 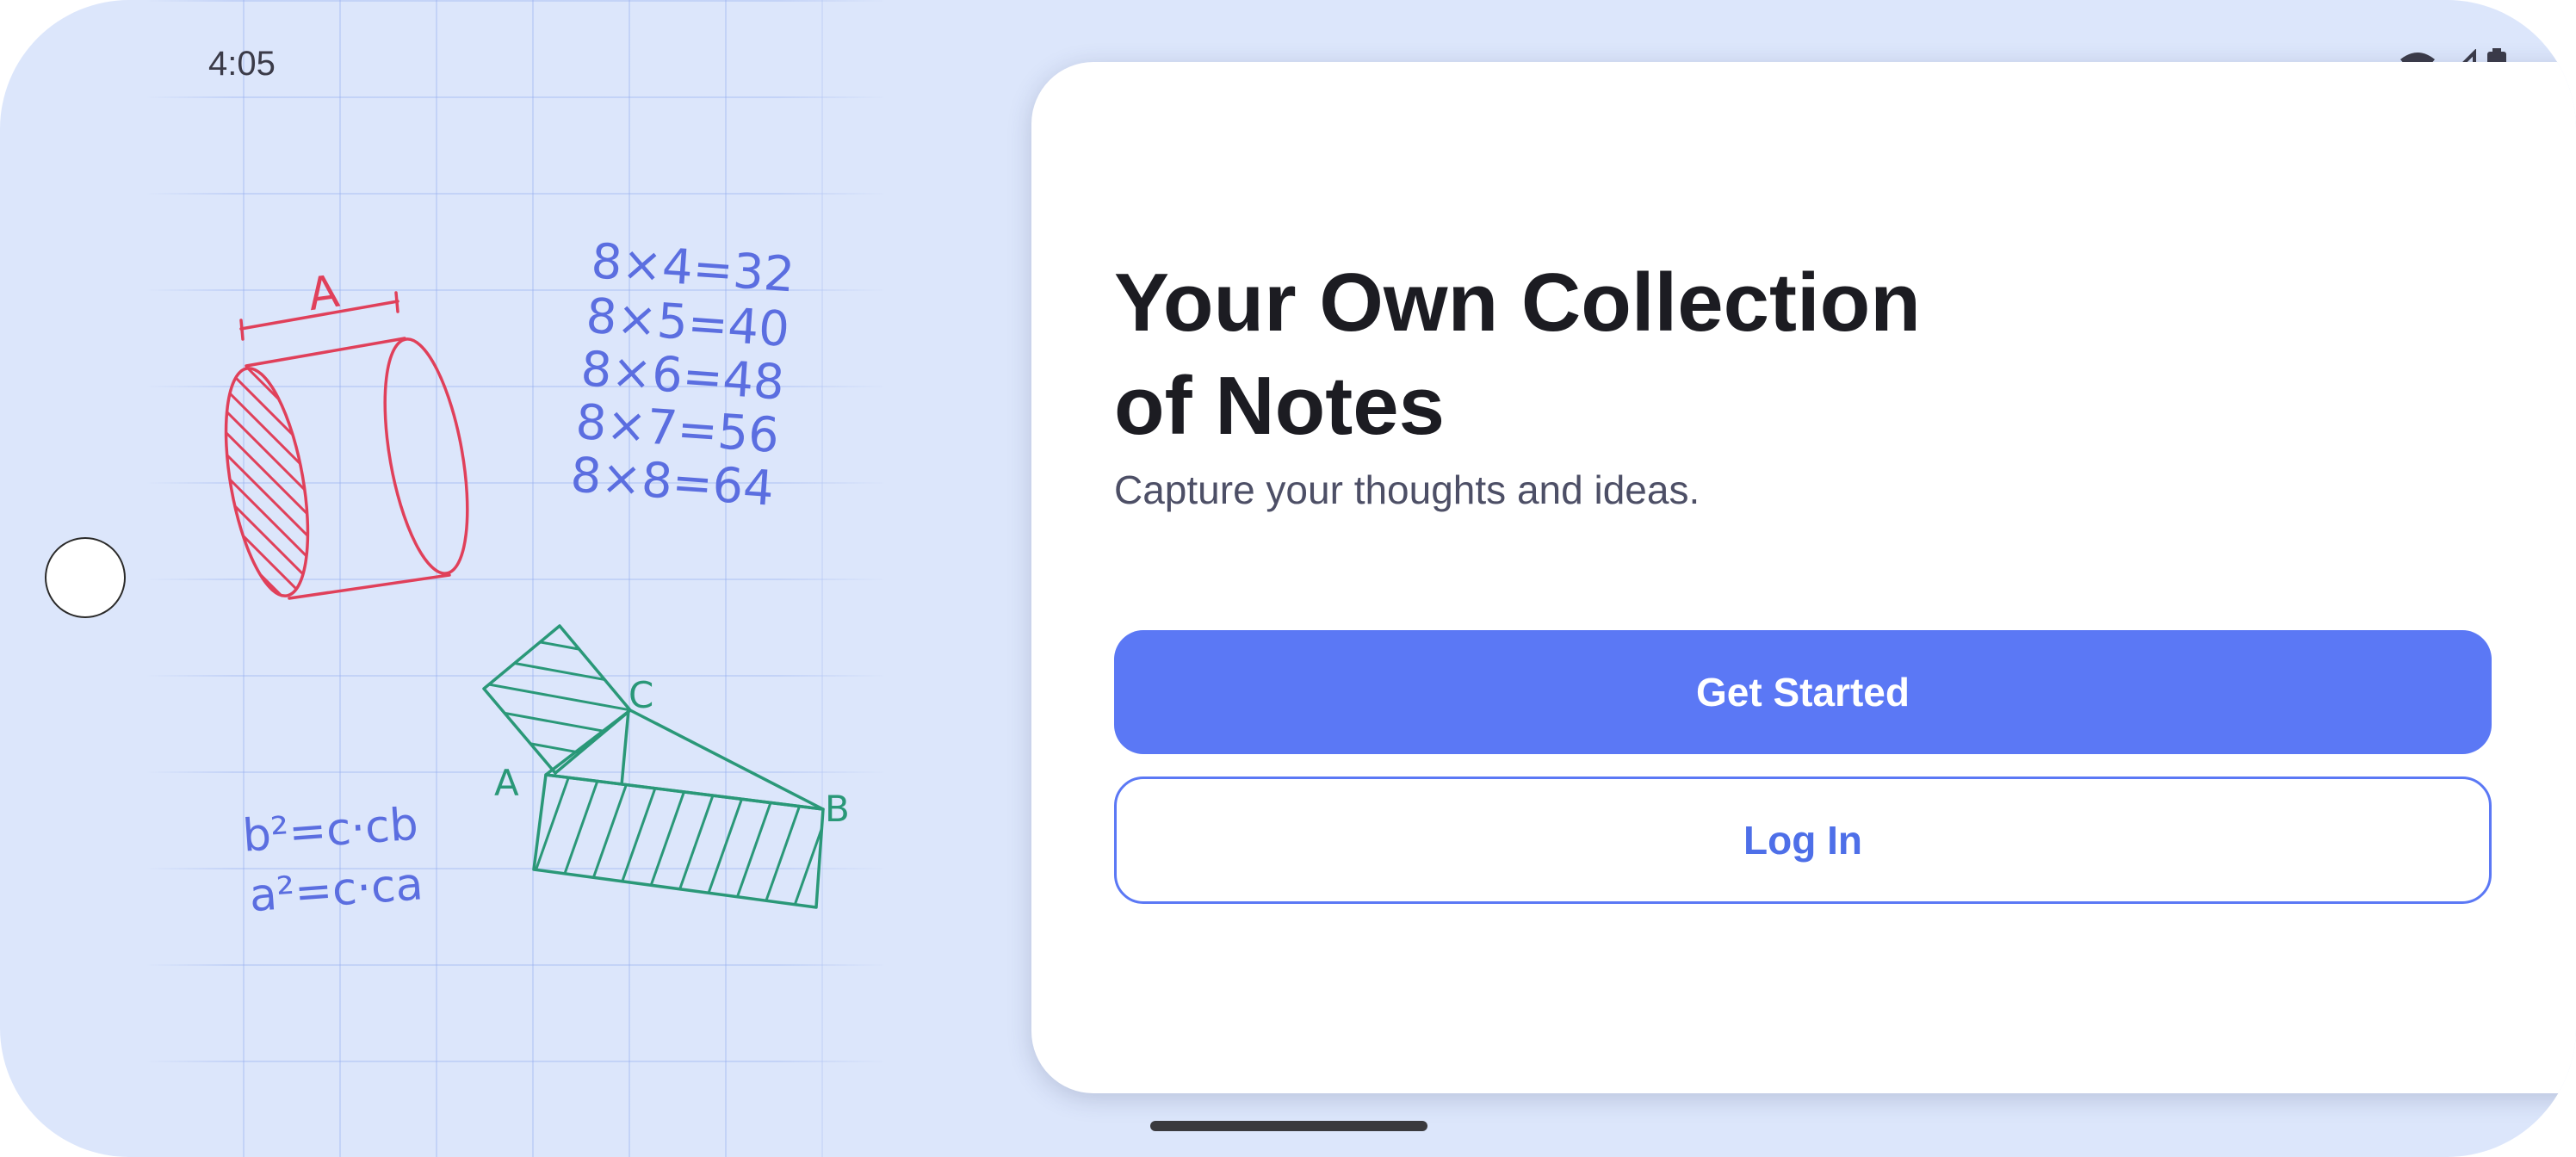 What do you see at coordinates (242, 64) in the screenshot?
I see `status-bar-time: 4:05` at bounding box center [242, 64].